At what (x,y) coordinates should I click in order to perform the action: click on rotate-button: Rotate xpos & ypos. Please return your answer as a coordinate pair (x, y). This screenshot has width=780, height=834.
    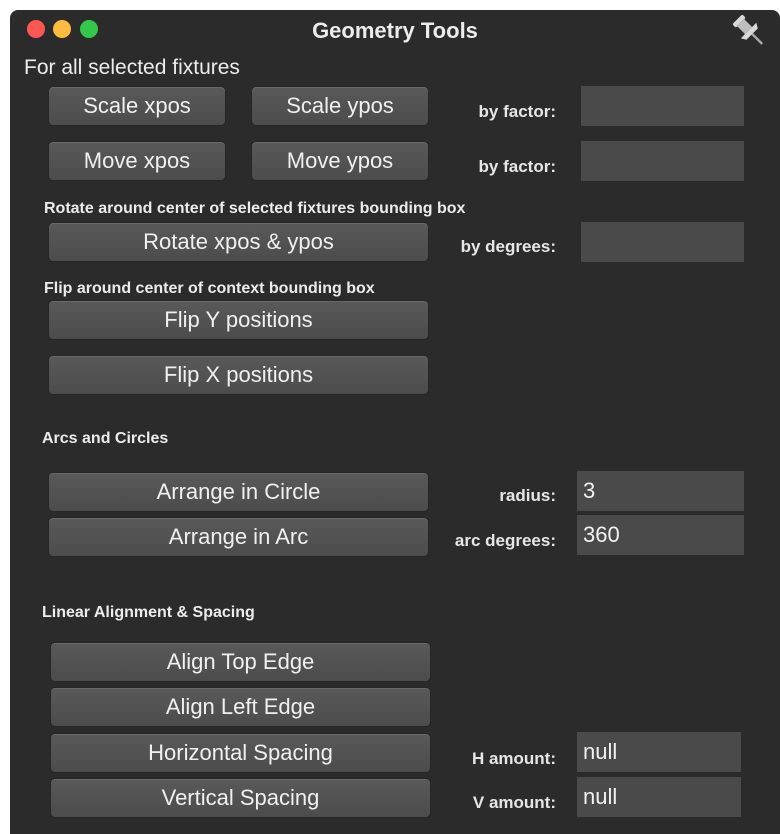
    Looking at the image, I should click on (238, 242).